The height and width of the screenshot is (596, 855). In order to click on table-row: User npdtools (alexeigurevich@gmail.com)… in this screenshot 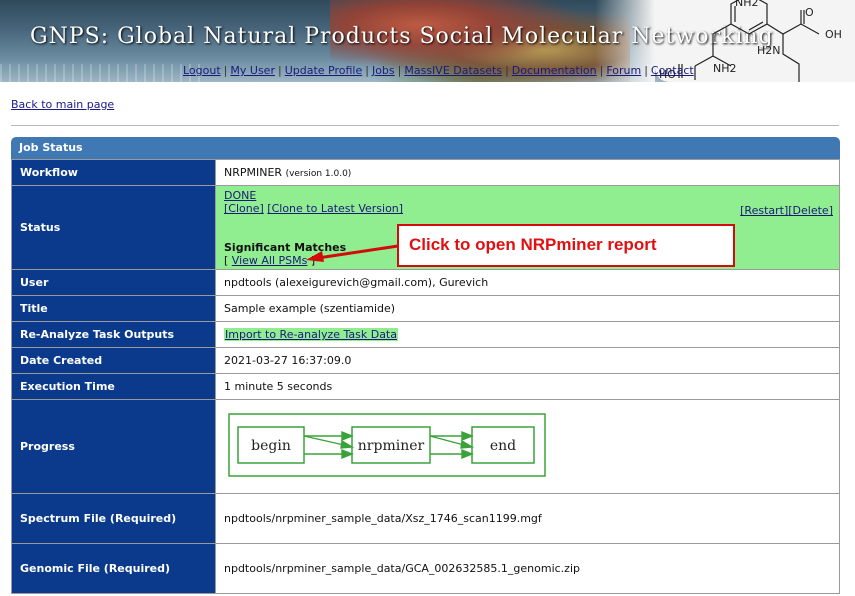, I will do `click(425, 282)`.